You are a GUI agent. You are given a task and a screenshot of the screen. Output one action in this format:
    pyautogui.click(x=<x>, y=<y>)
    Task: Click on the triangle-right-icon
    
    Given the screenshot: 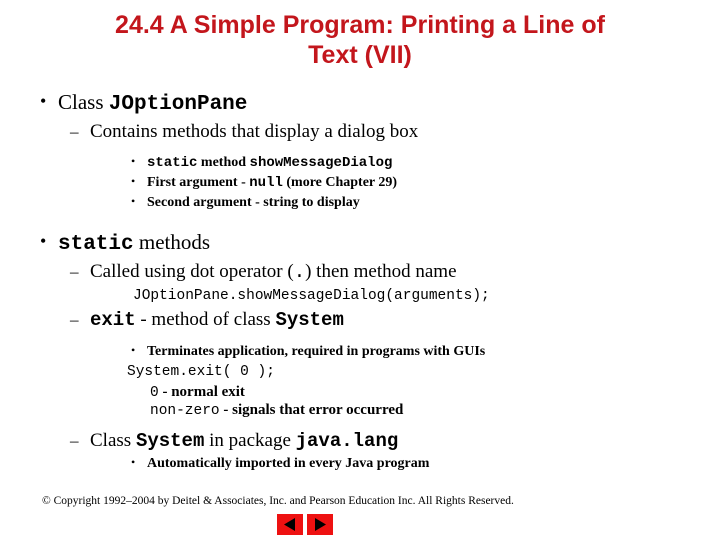 What is the action you would take?
    pyautogui.click(x=320, y=524)
    